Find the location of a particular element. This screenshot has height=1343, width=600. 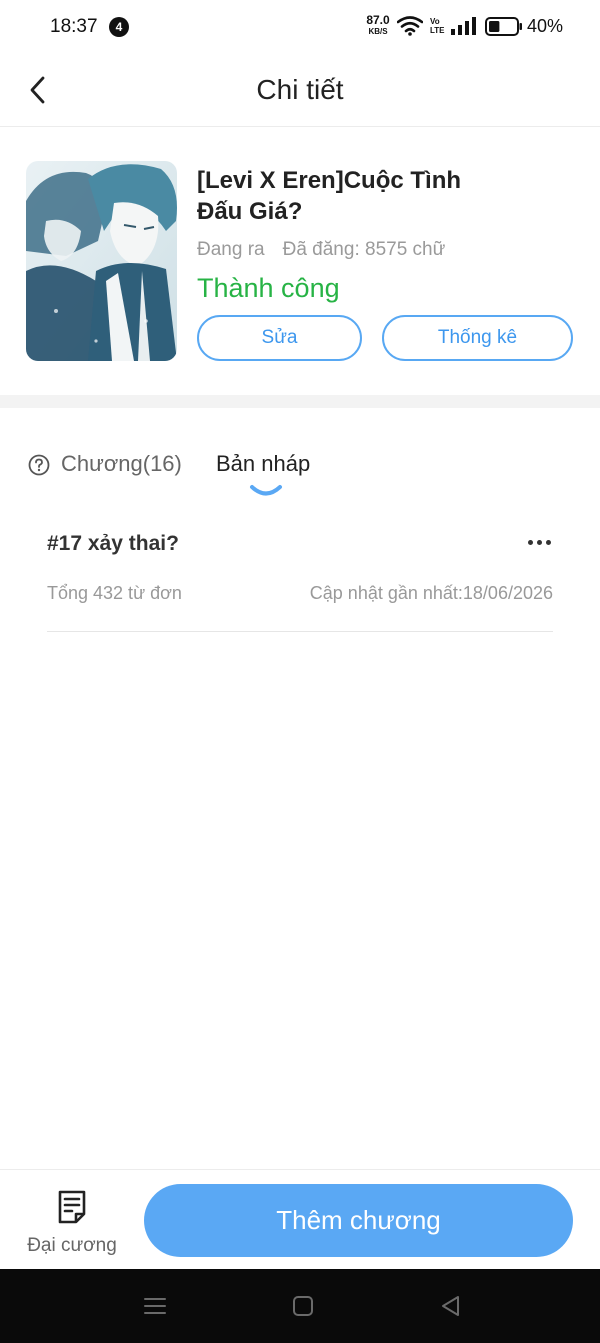

book-status: Đang ra is located at coordinates (231, 249).